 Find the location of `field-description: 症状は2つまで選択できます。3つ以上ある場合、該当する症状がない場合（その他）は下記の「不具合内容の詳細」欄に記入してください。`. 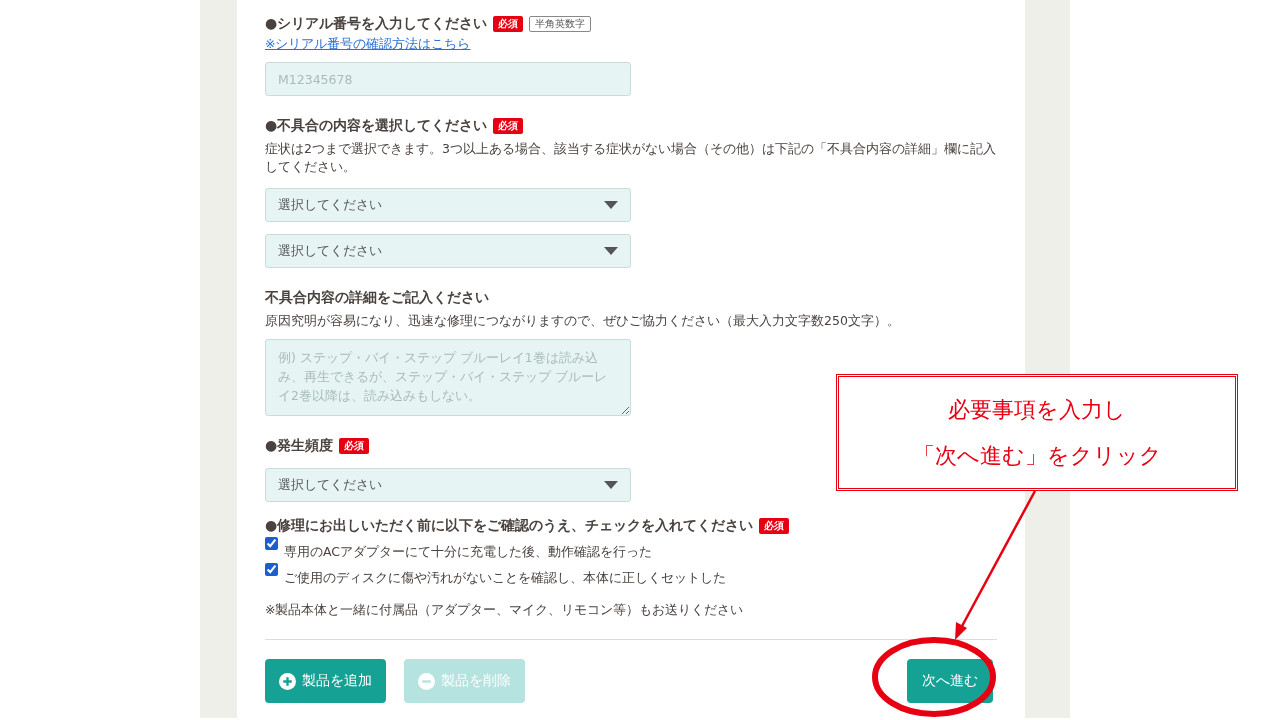

field-description: 症状は2つまで選択できます。3つ以上ある場合、該当する症状がない場合（その他）は下記の「不具合内容の詳細」欄に記入してください。 is located at coordinates (631, 158).